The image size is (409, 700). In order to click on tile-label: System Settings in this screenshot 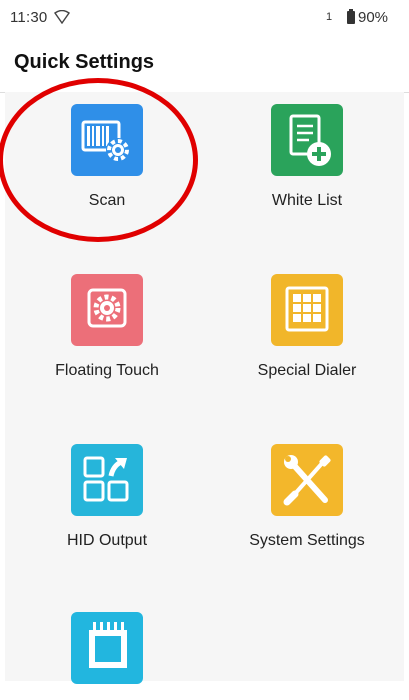, I will do `click(307, 540)`.